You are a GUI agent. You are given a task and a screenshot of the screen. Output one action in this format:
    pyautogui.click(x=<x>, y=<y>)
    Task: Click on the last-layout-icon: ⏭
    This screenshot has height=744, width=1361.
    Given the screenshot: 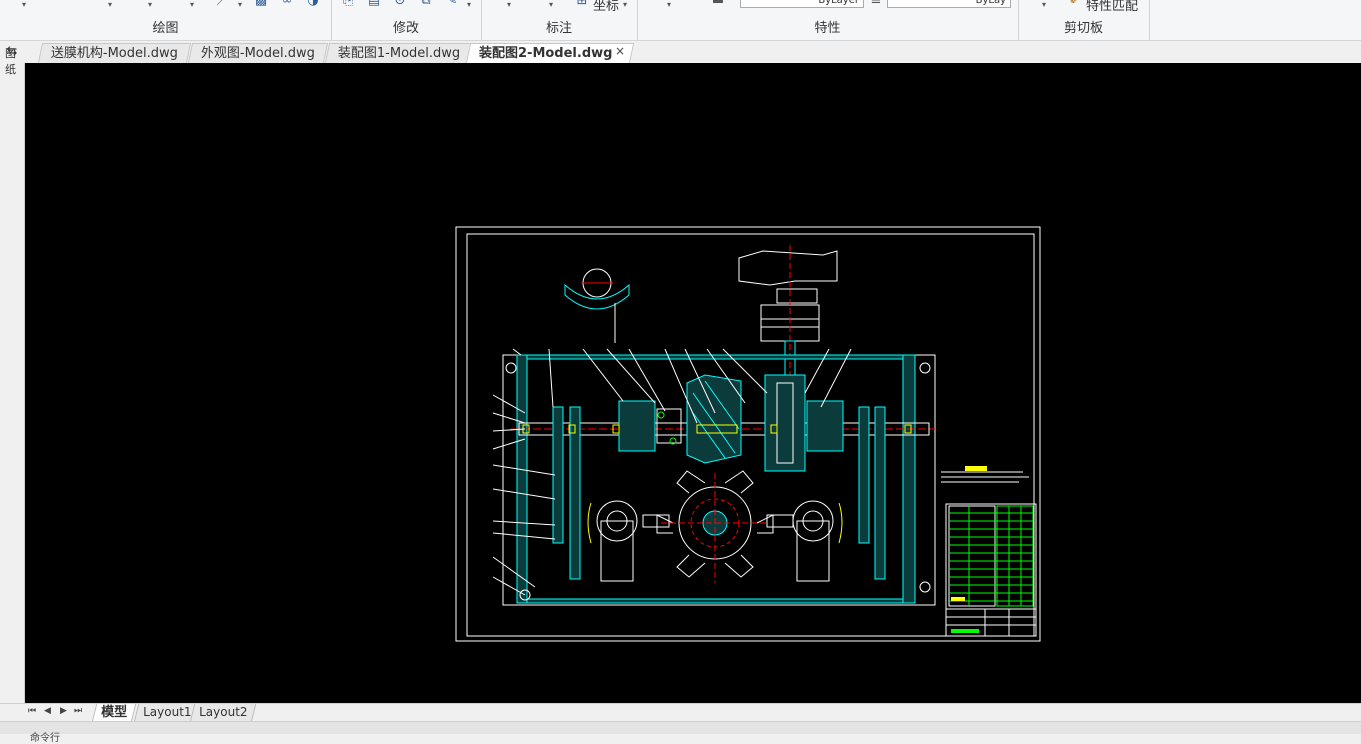 What is the action you would take?
    pyautogui.click(x=78, y=711)
    